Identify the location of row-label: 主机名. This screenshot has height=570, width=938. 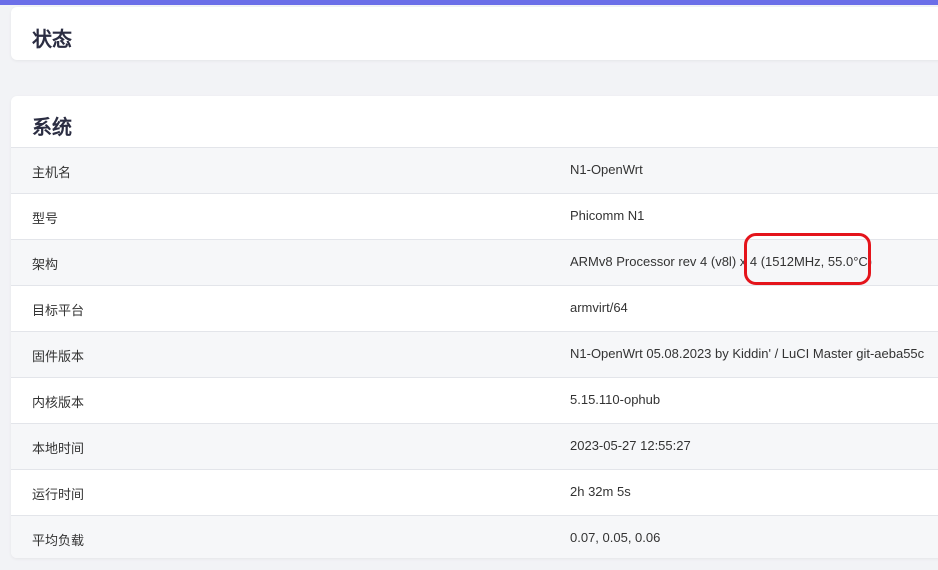
(52, 172).